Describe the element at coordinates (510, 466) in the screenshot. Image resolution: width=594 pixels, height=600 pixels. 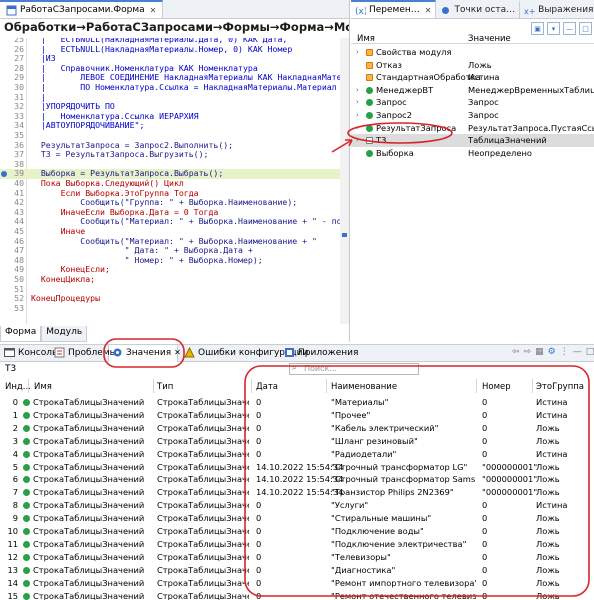
I see `cell-number: "000000001"` at that location.